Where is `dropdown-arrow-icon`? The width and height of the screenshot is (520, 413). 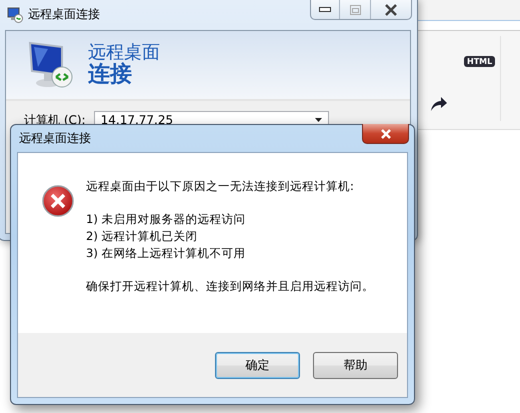
dropdown-arrow-icon is located at coordinates (318, 120).